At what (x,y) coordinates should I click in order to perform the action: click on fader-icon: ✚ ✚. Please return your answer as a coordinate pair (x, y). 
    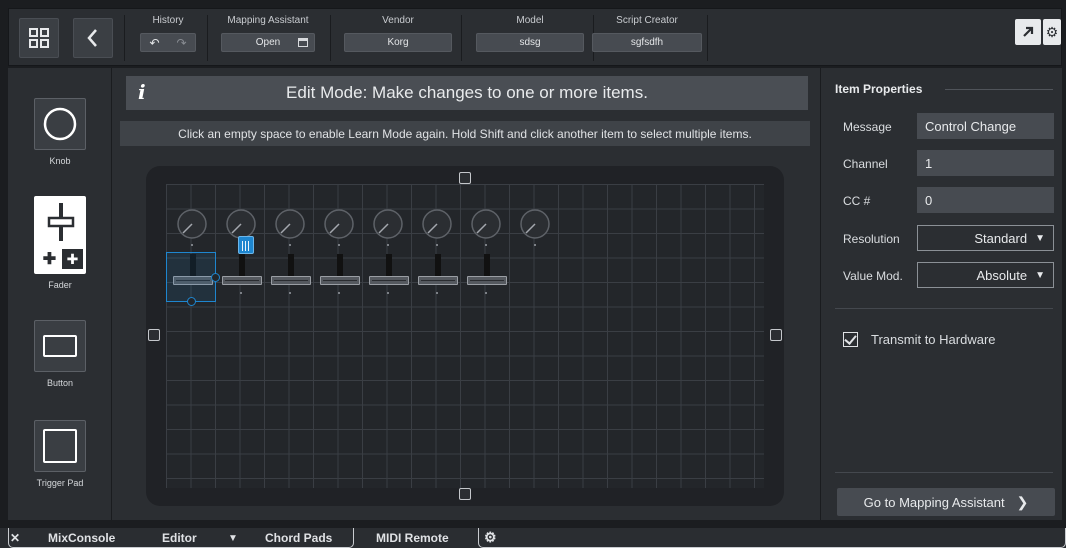
    Looking at the image, I should click on (60, 235).